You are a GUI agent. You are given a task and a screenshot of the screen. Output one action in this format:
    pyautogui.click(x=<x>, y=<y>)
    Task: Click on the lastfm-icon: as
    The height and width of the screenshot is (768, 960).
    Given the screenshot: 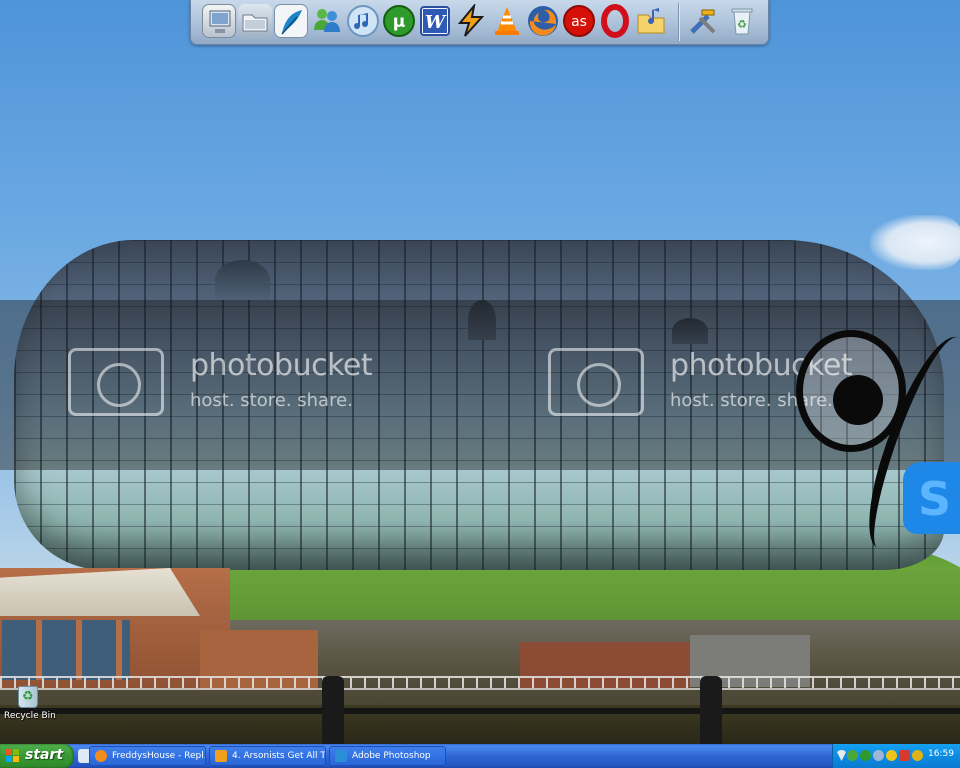 What is the action you would take?
    pyautogui.click(x=579, y=21)
    